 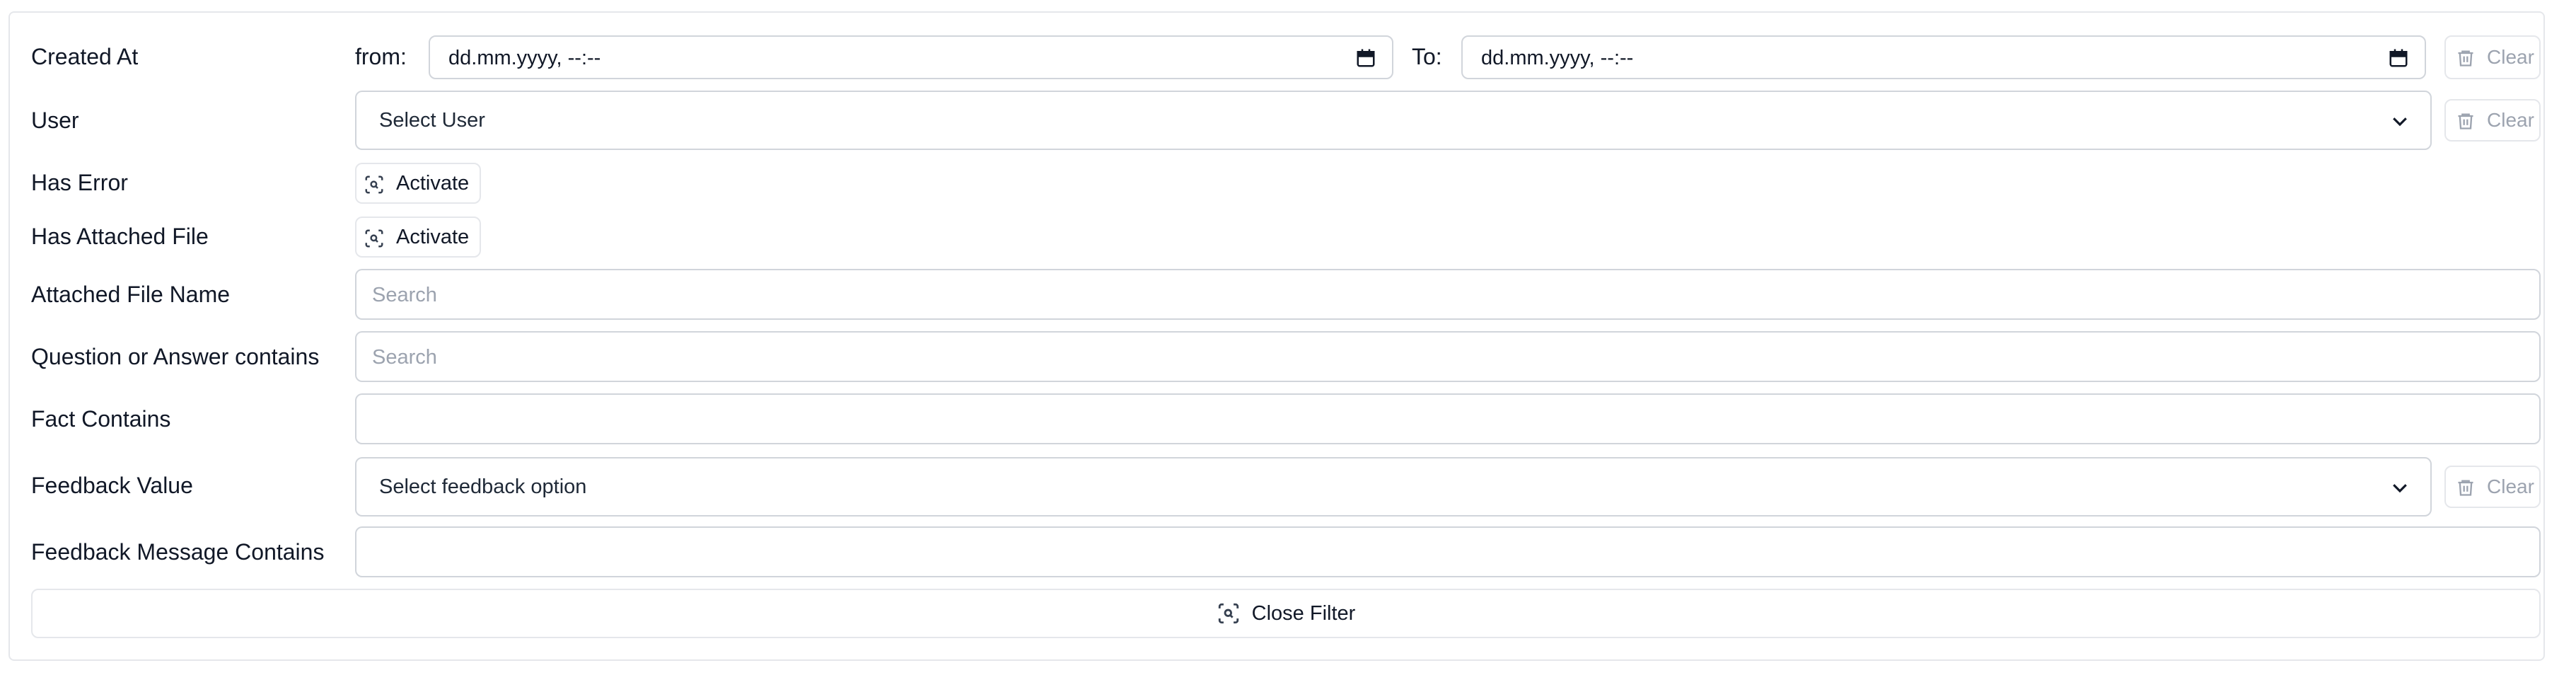 I want to click on created-to-value: dd.mm.yyyy, --:--, so click(x=1557, y=58).